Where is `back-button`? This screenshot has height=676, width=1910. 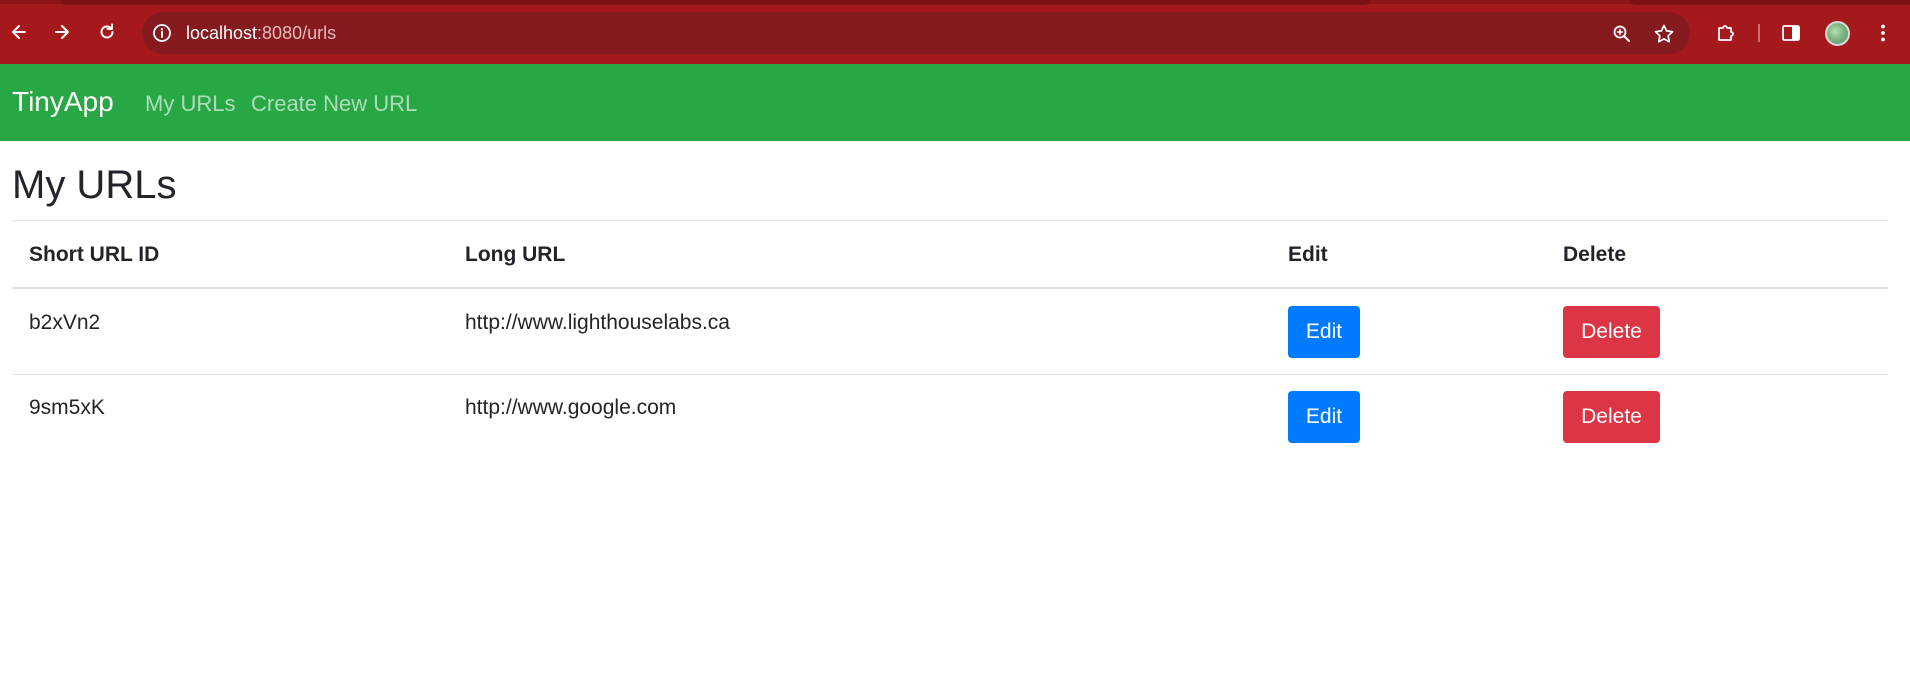
back-button is located at coordinates (19, 32).